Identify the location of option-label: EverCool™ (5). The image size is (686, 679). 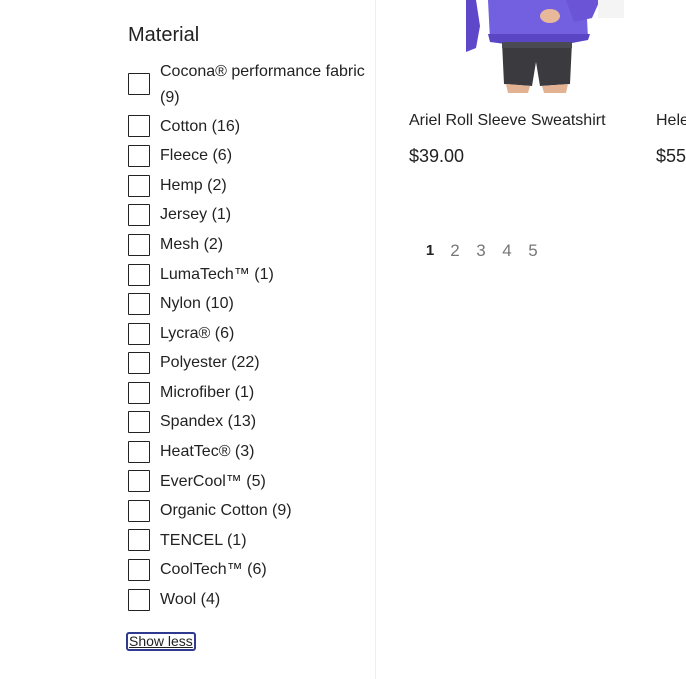
(213, 481).